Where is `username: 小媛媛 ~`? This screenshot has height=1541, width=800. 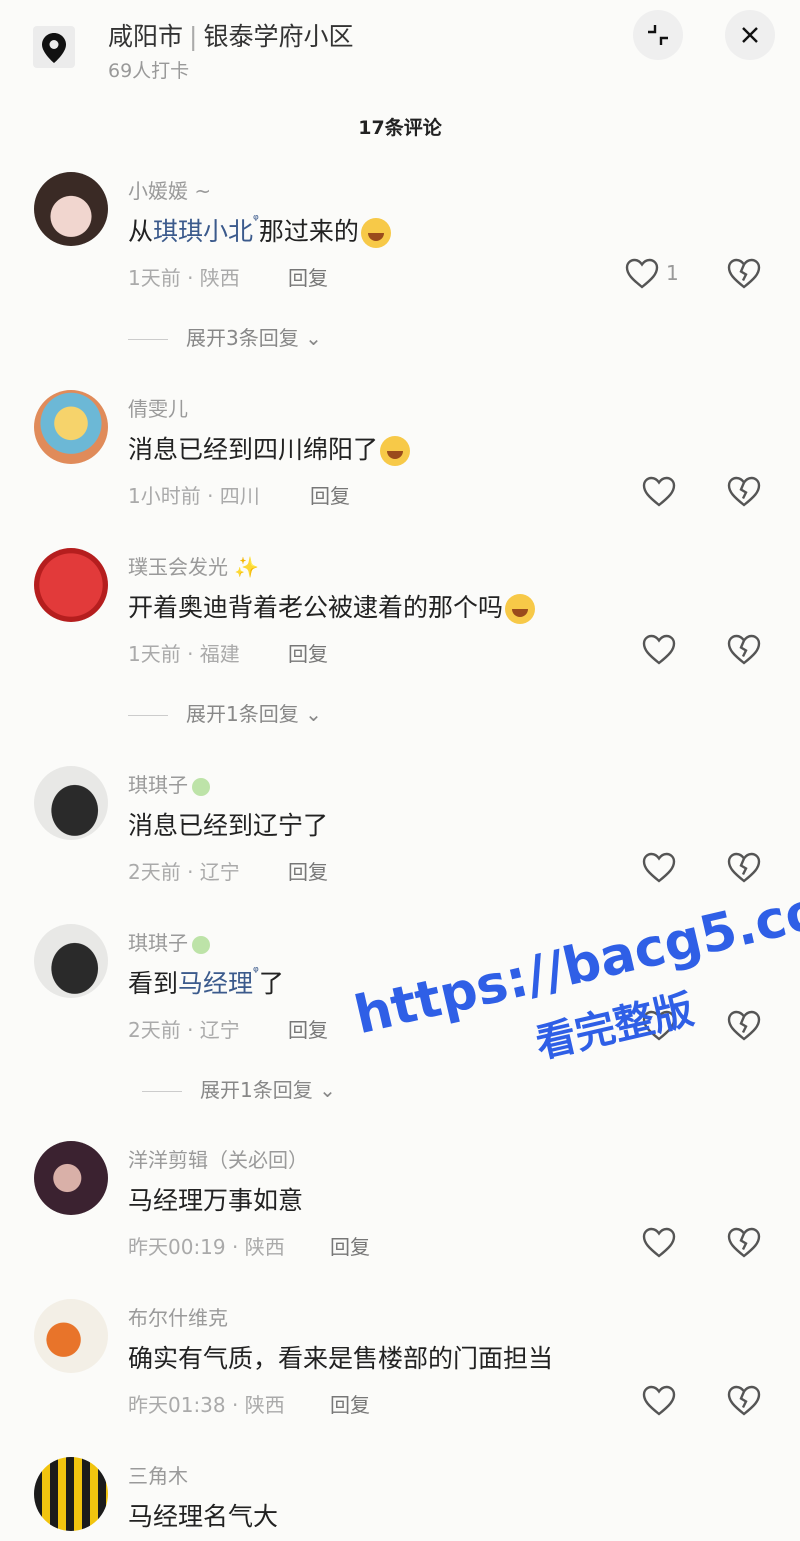 username: 小媛媛 ~ is located at coordinates (169, 189).